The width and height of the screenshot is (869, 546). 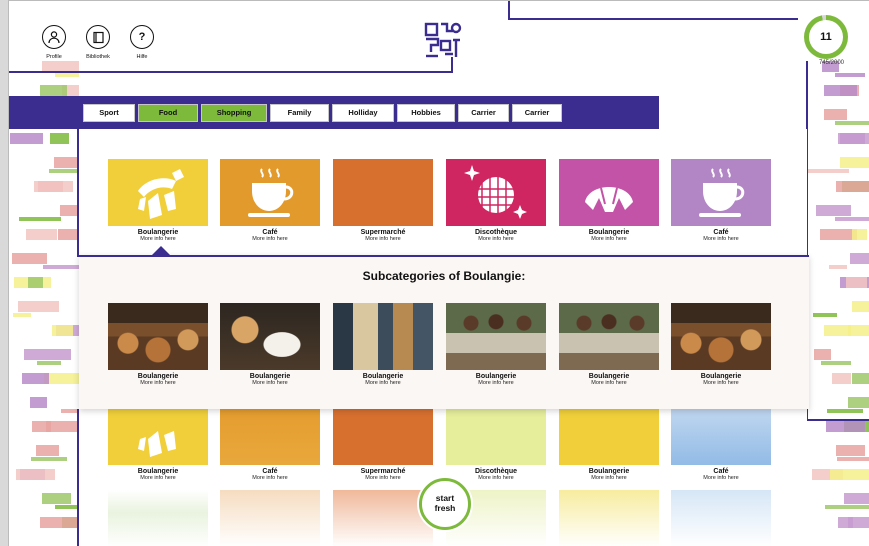 I want to click on category-card-boulangerie-2: Boulangerie More info here, so click(x=609, y=201).